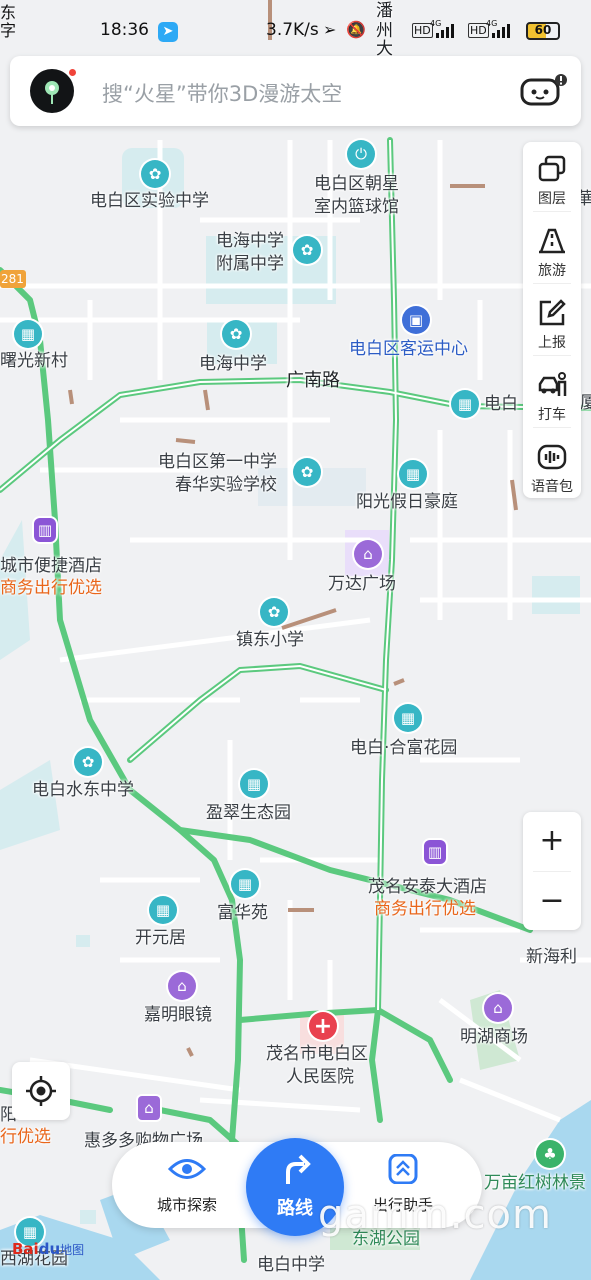 This screenshot has height=1280, width=591. Describe the element at coordinates (187, 1184) in the screenshot. I see `city-explore-button: 城市探索` at that location.